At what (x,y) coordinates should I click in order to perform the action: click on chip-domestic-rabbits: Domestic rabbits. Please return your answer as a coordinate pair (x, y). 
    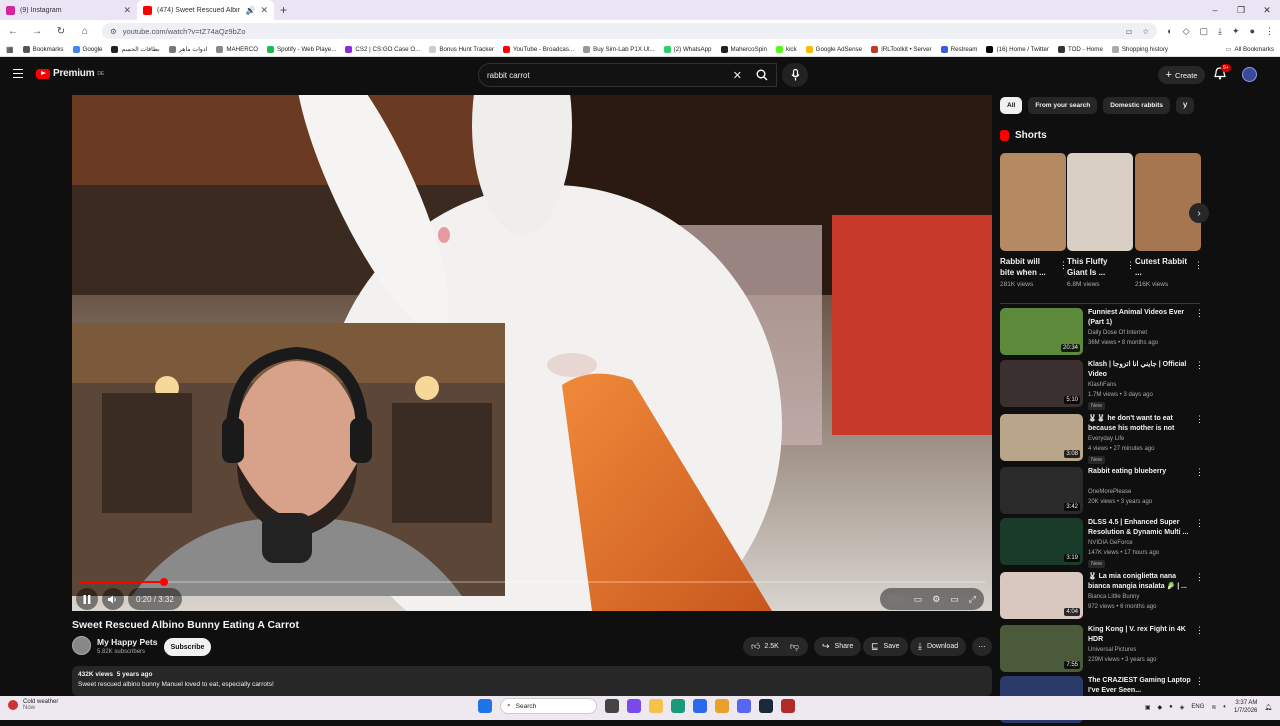
    Looking at the image, I should click on (1136, 105).